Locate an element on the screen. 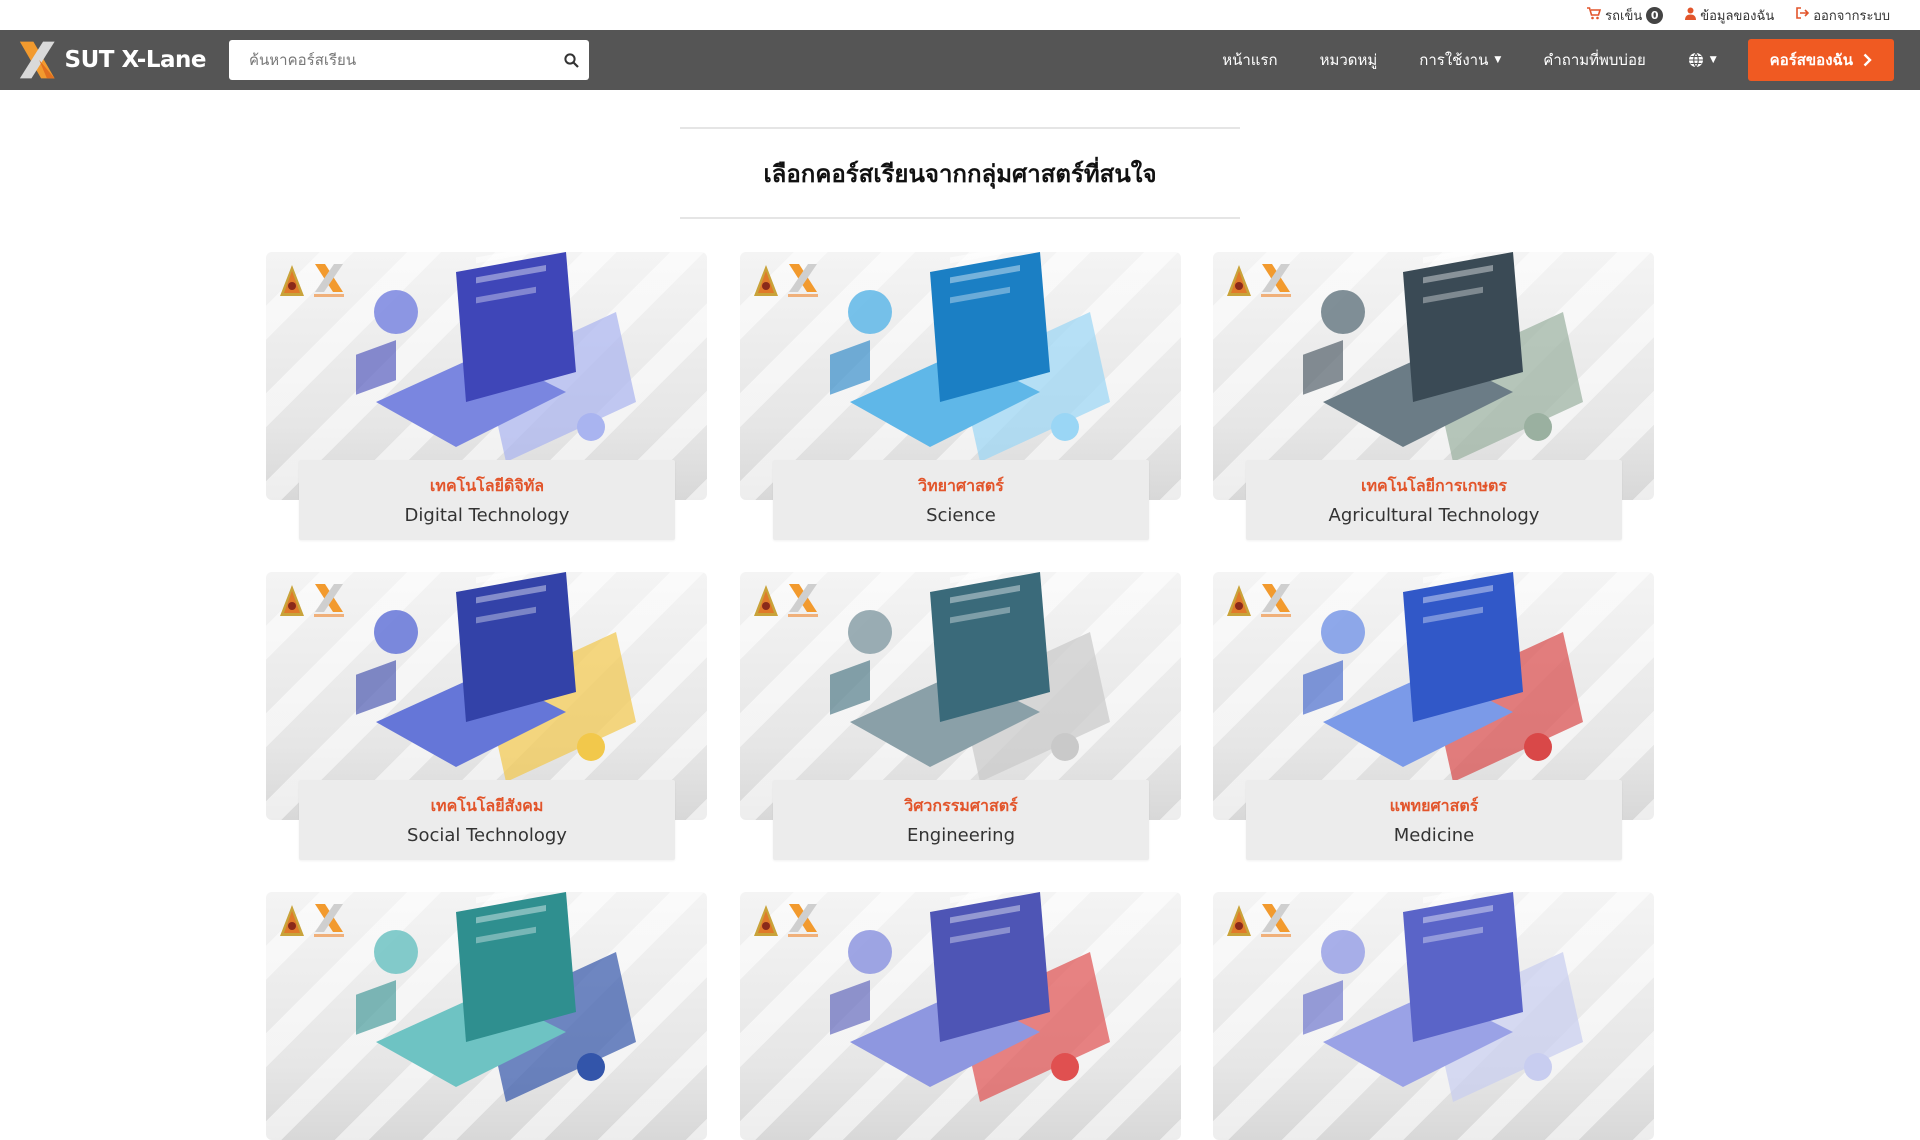 This screenshot has width=1920, height=1140. nav-faq-label: คำถามที่พบบ่อย is located at coordinates (1594, 60).